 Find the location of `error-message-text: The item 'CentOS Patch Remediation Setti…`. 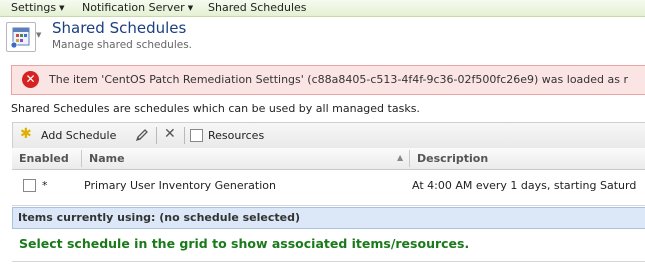

error-message-text: The item 'CentOS Patch Remediation Setti… is located at coordinates (339, 79).